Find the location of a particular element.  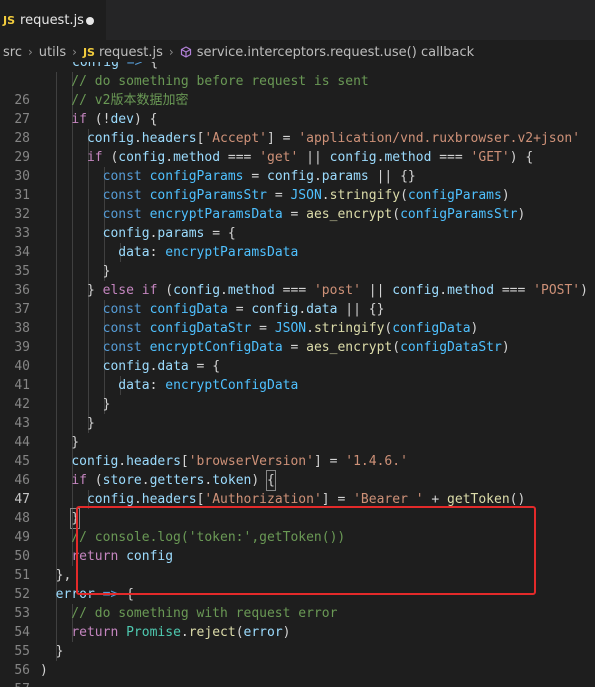

code-text: return Promise.reject(error) is located at coordinates (181, 632).